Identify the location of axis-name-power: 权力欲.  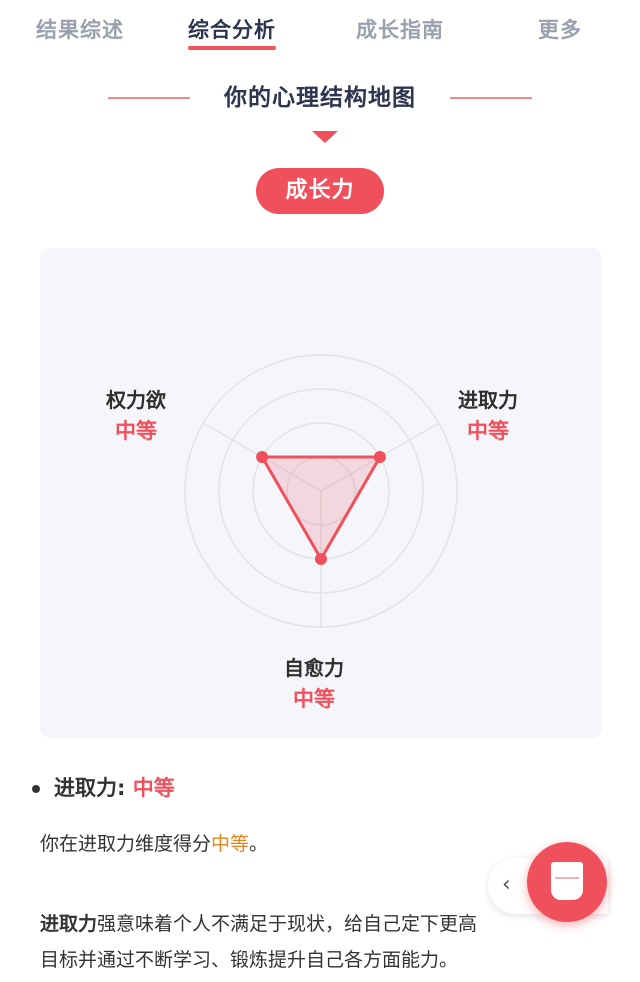
(136, 400).